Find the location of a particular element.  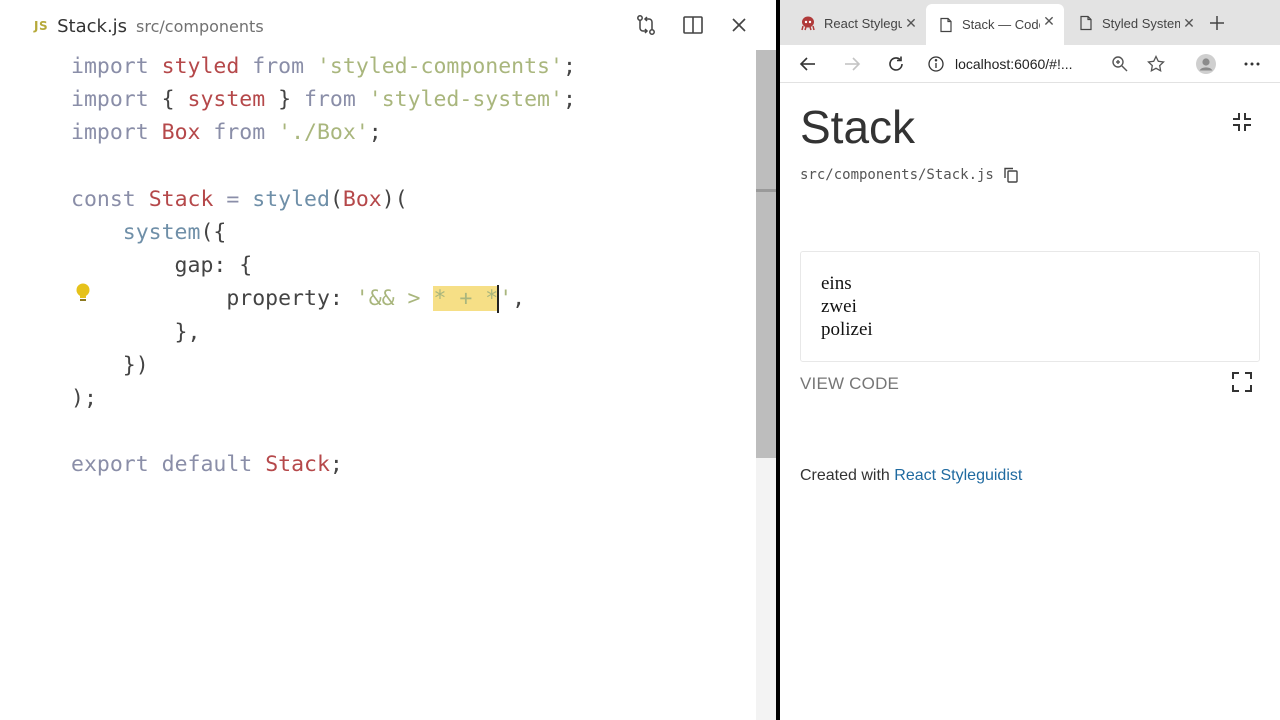

footer-link: React Styleguidist is located at coordinates (958, 475).